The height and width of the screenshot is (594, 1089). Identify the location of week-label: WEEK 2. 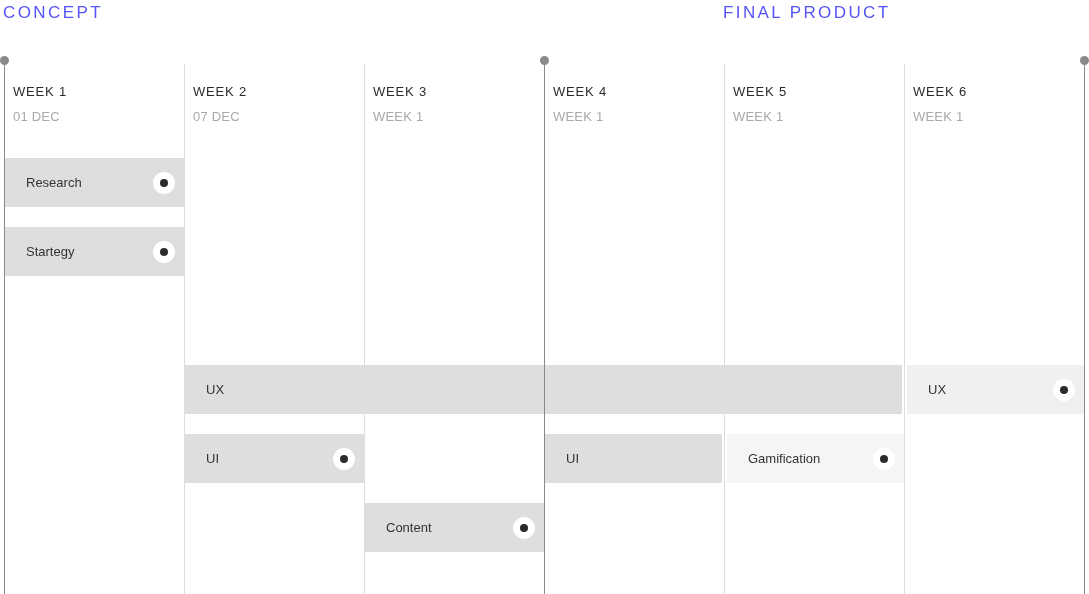
(220, 92).